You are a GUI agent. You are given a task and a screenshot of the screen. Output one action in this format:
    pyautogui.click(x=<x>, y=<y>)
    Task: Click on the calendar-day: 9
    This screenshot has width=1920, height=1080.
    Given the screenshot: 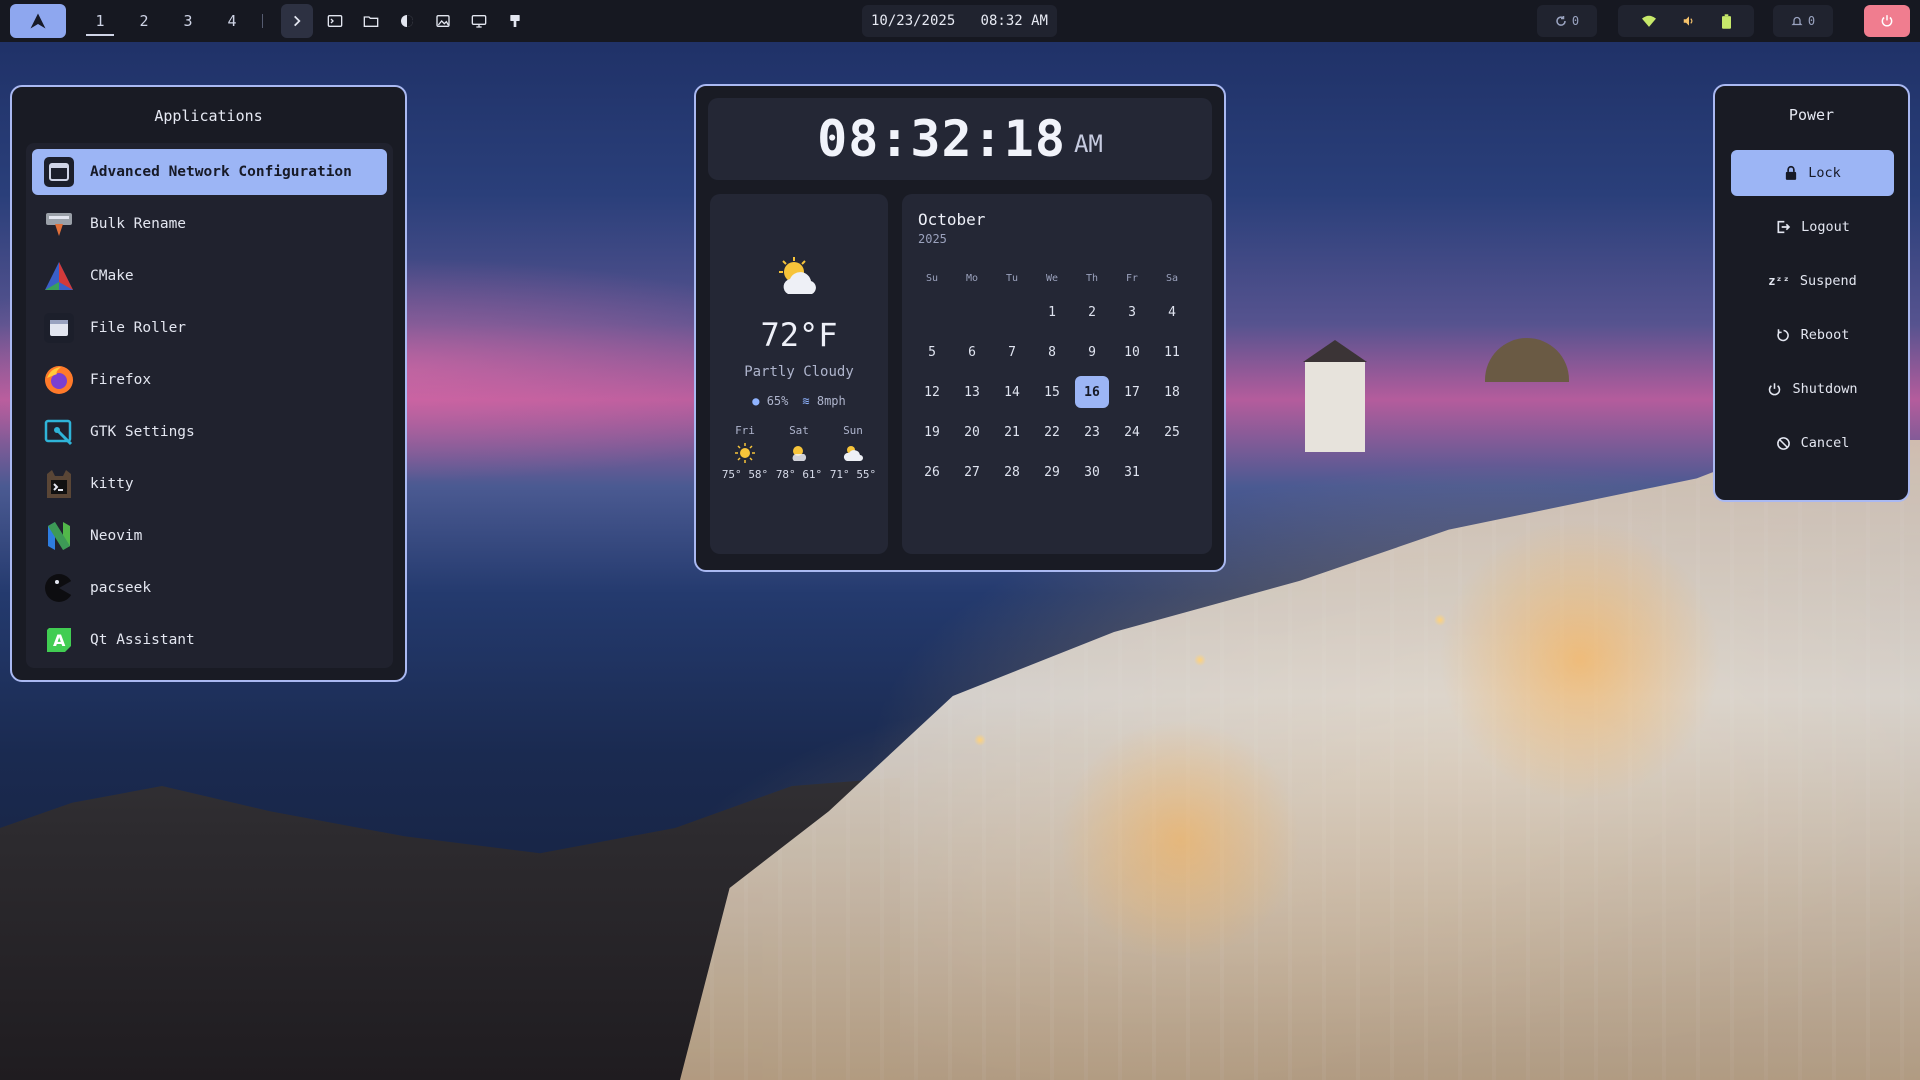 What is the action you would take?
    pyautogui.click(x=1092, y=352)
    